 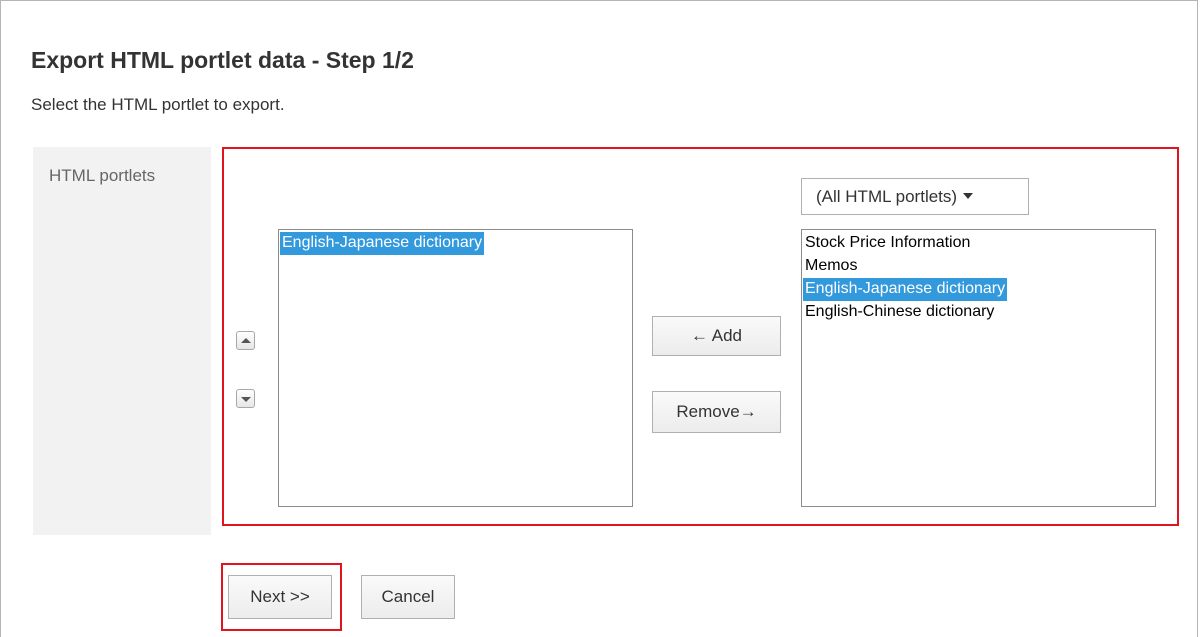 What do you see at coordinates (979, 243) in the screenshot?
I see `list-item: Stock Price Information` at bounding box center [979, 243].